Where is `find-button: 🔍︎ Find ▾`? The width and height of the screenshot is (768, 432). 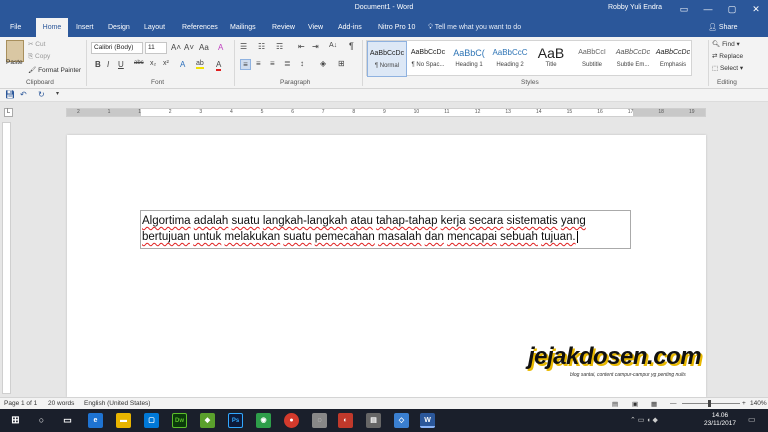
find-button: 🔍︎ Find ▾ is located at coordinates (726, 44).